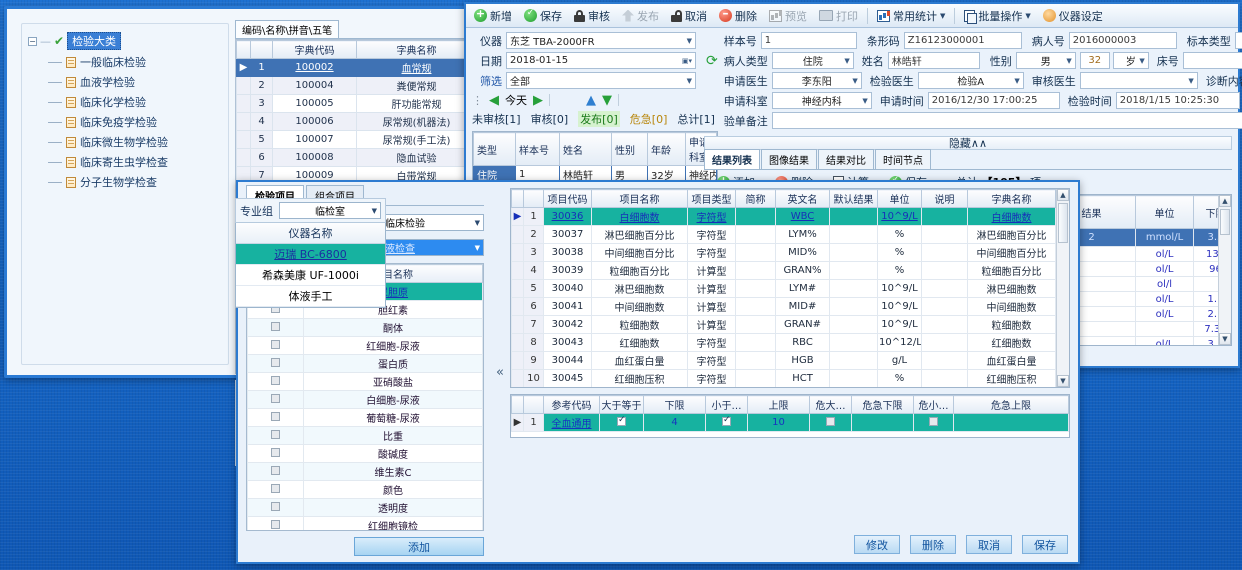 Image resolution: width=1242 pixels, height=570 pixels. What do you see at coordinates (135, 62) in the screenshot?
I see `tree-item-0: 一般临床检验` at bounding box center [135, 62].